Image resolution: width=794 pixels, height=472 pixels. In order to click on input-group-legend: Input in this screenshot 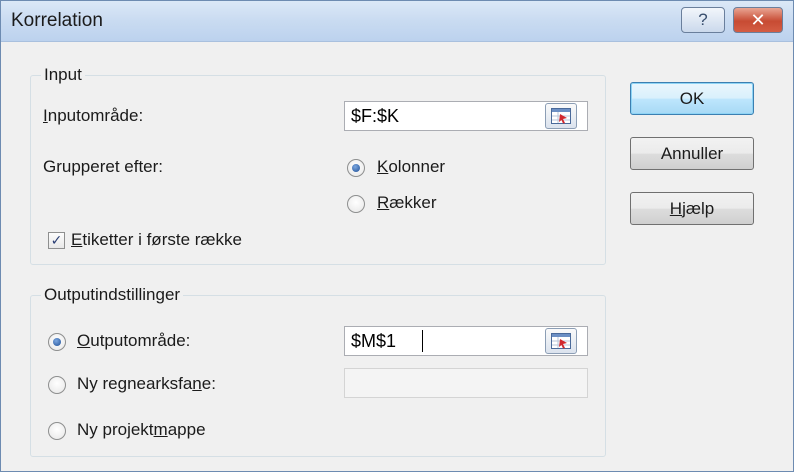, I will do `click(63, 74)`.